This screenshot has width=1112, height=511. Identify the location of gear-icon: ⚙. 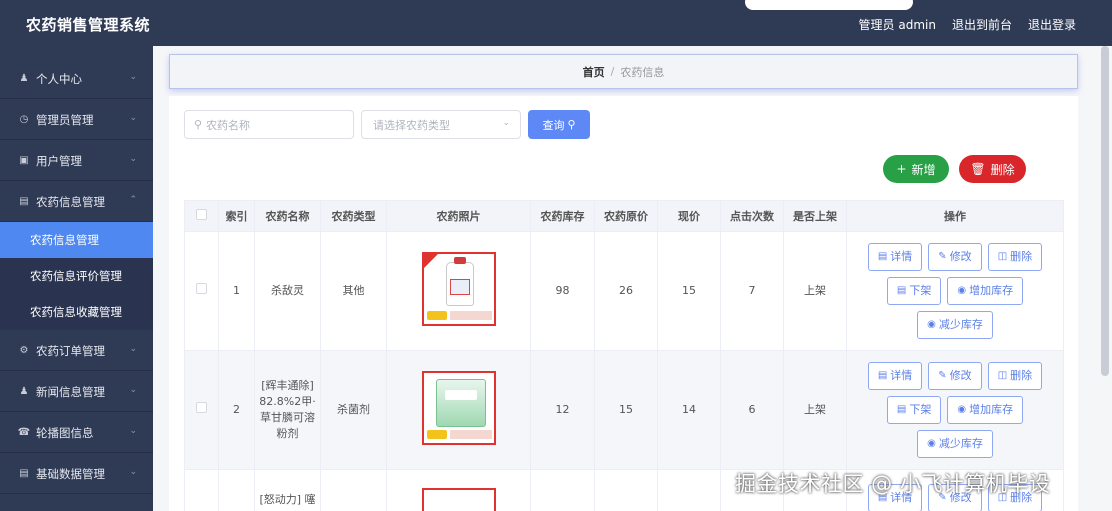
(24, 350).